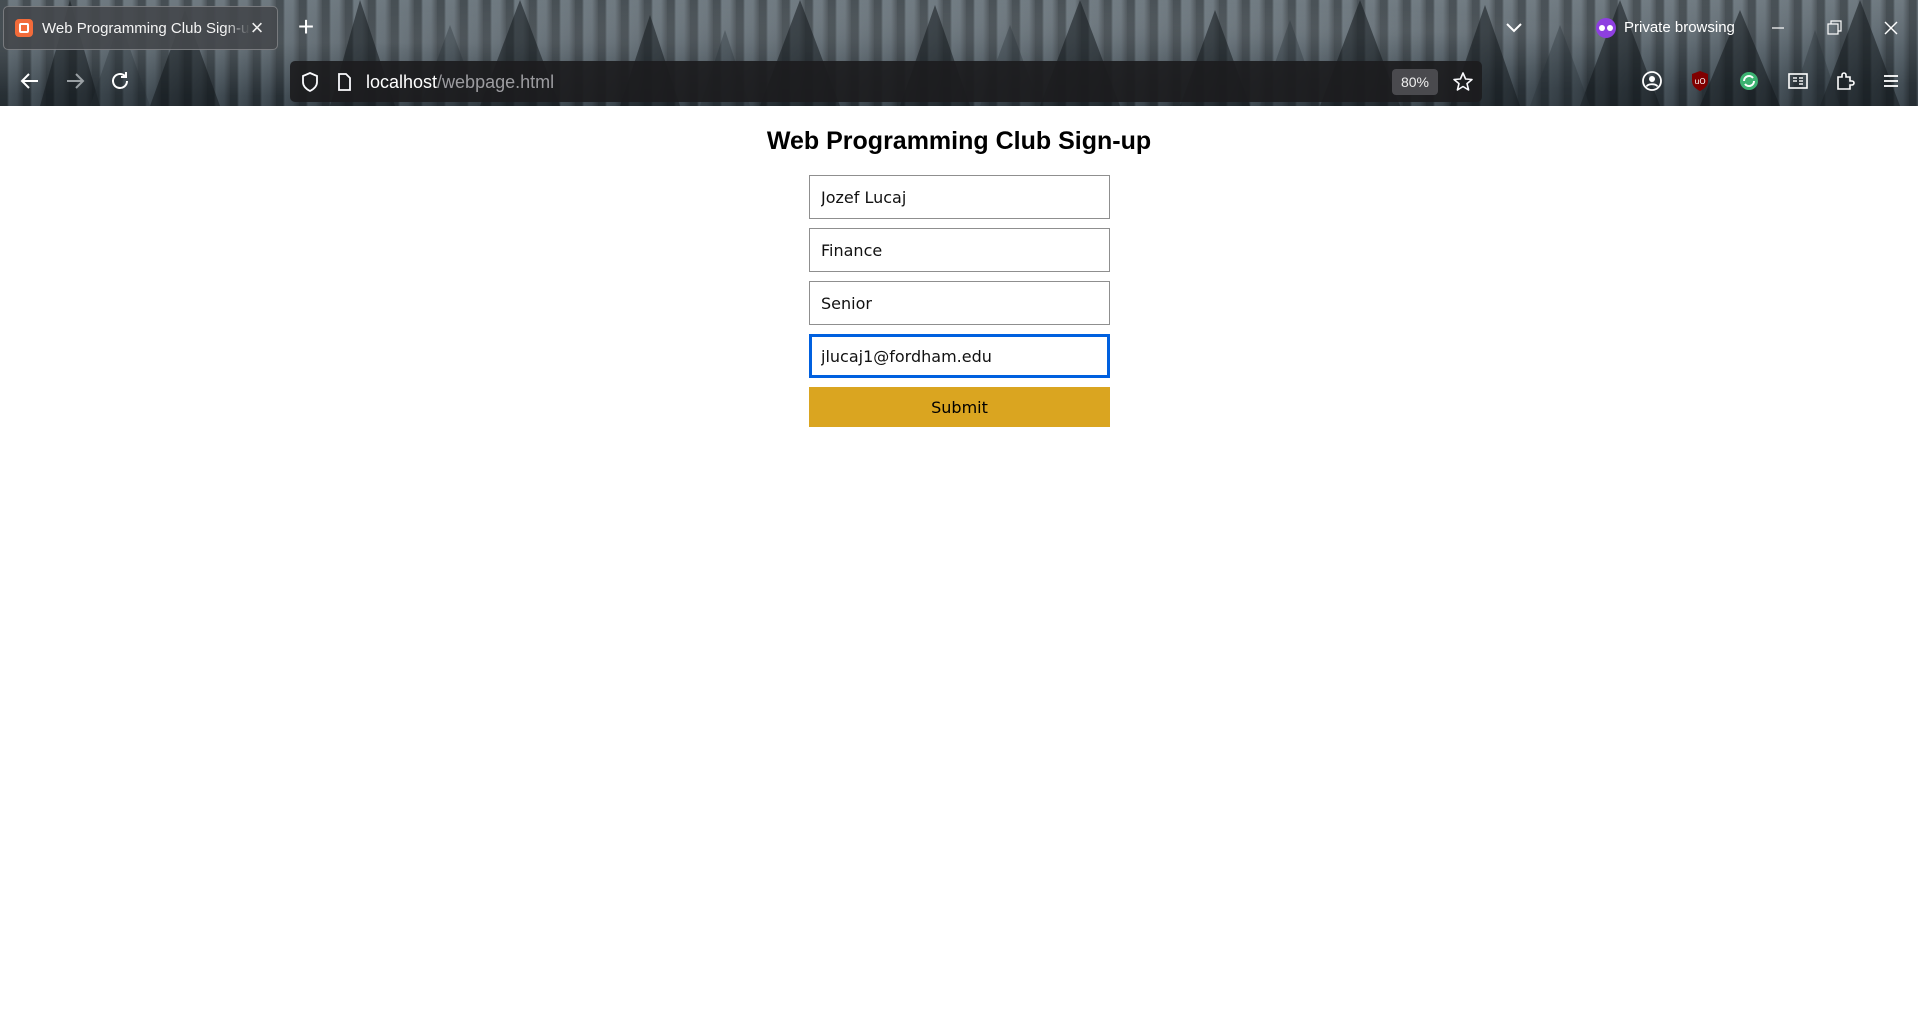 Image resolution: width=1918 pixels, height=1012 pixels. I want to click on page-info-icon, so click(344, 82).